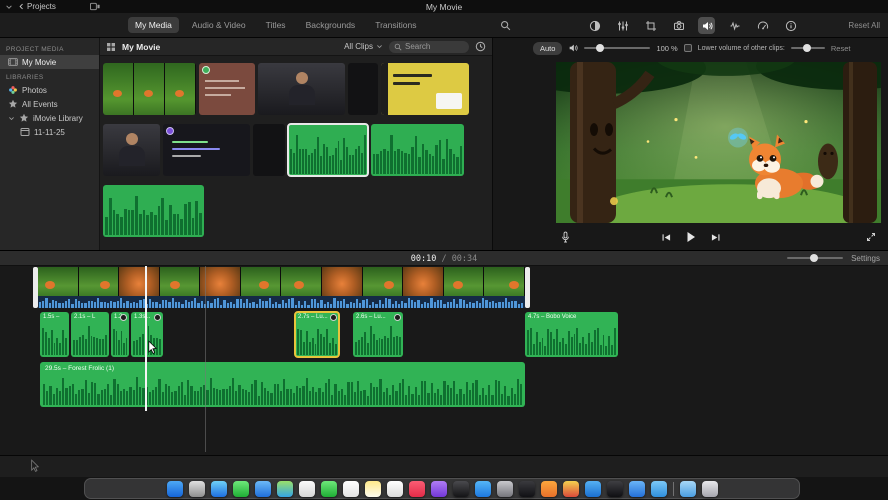 Image resolution: width=888 pixels, height=500 pixels. I want to click on timeline-toolbar: 00:10 / 00:34 Settings, so click(444, 258).